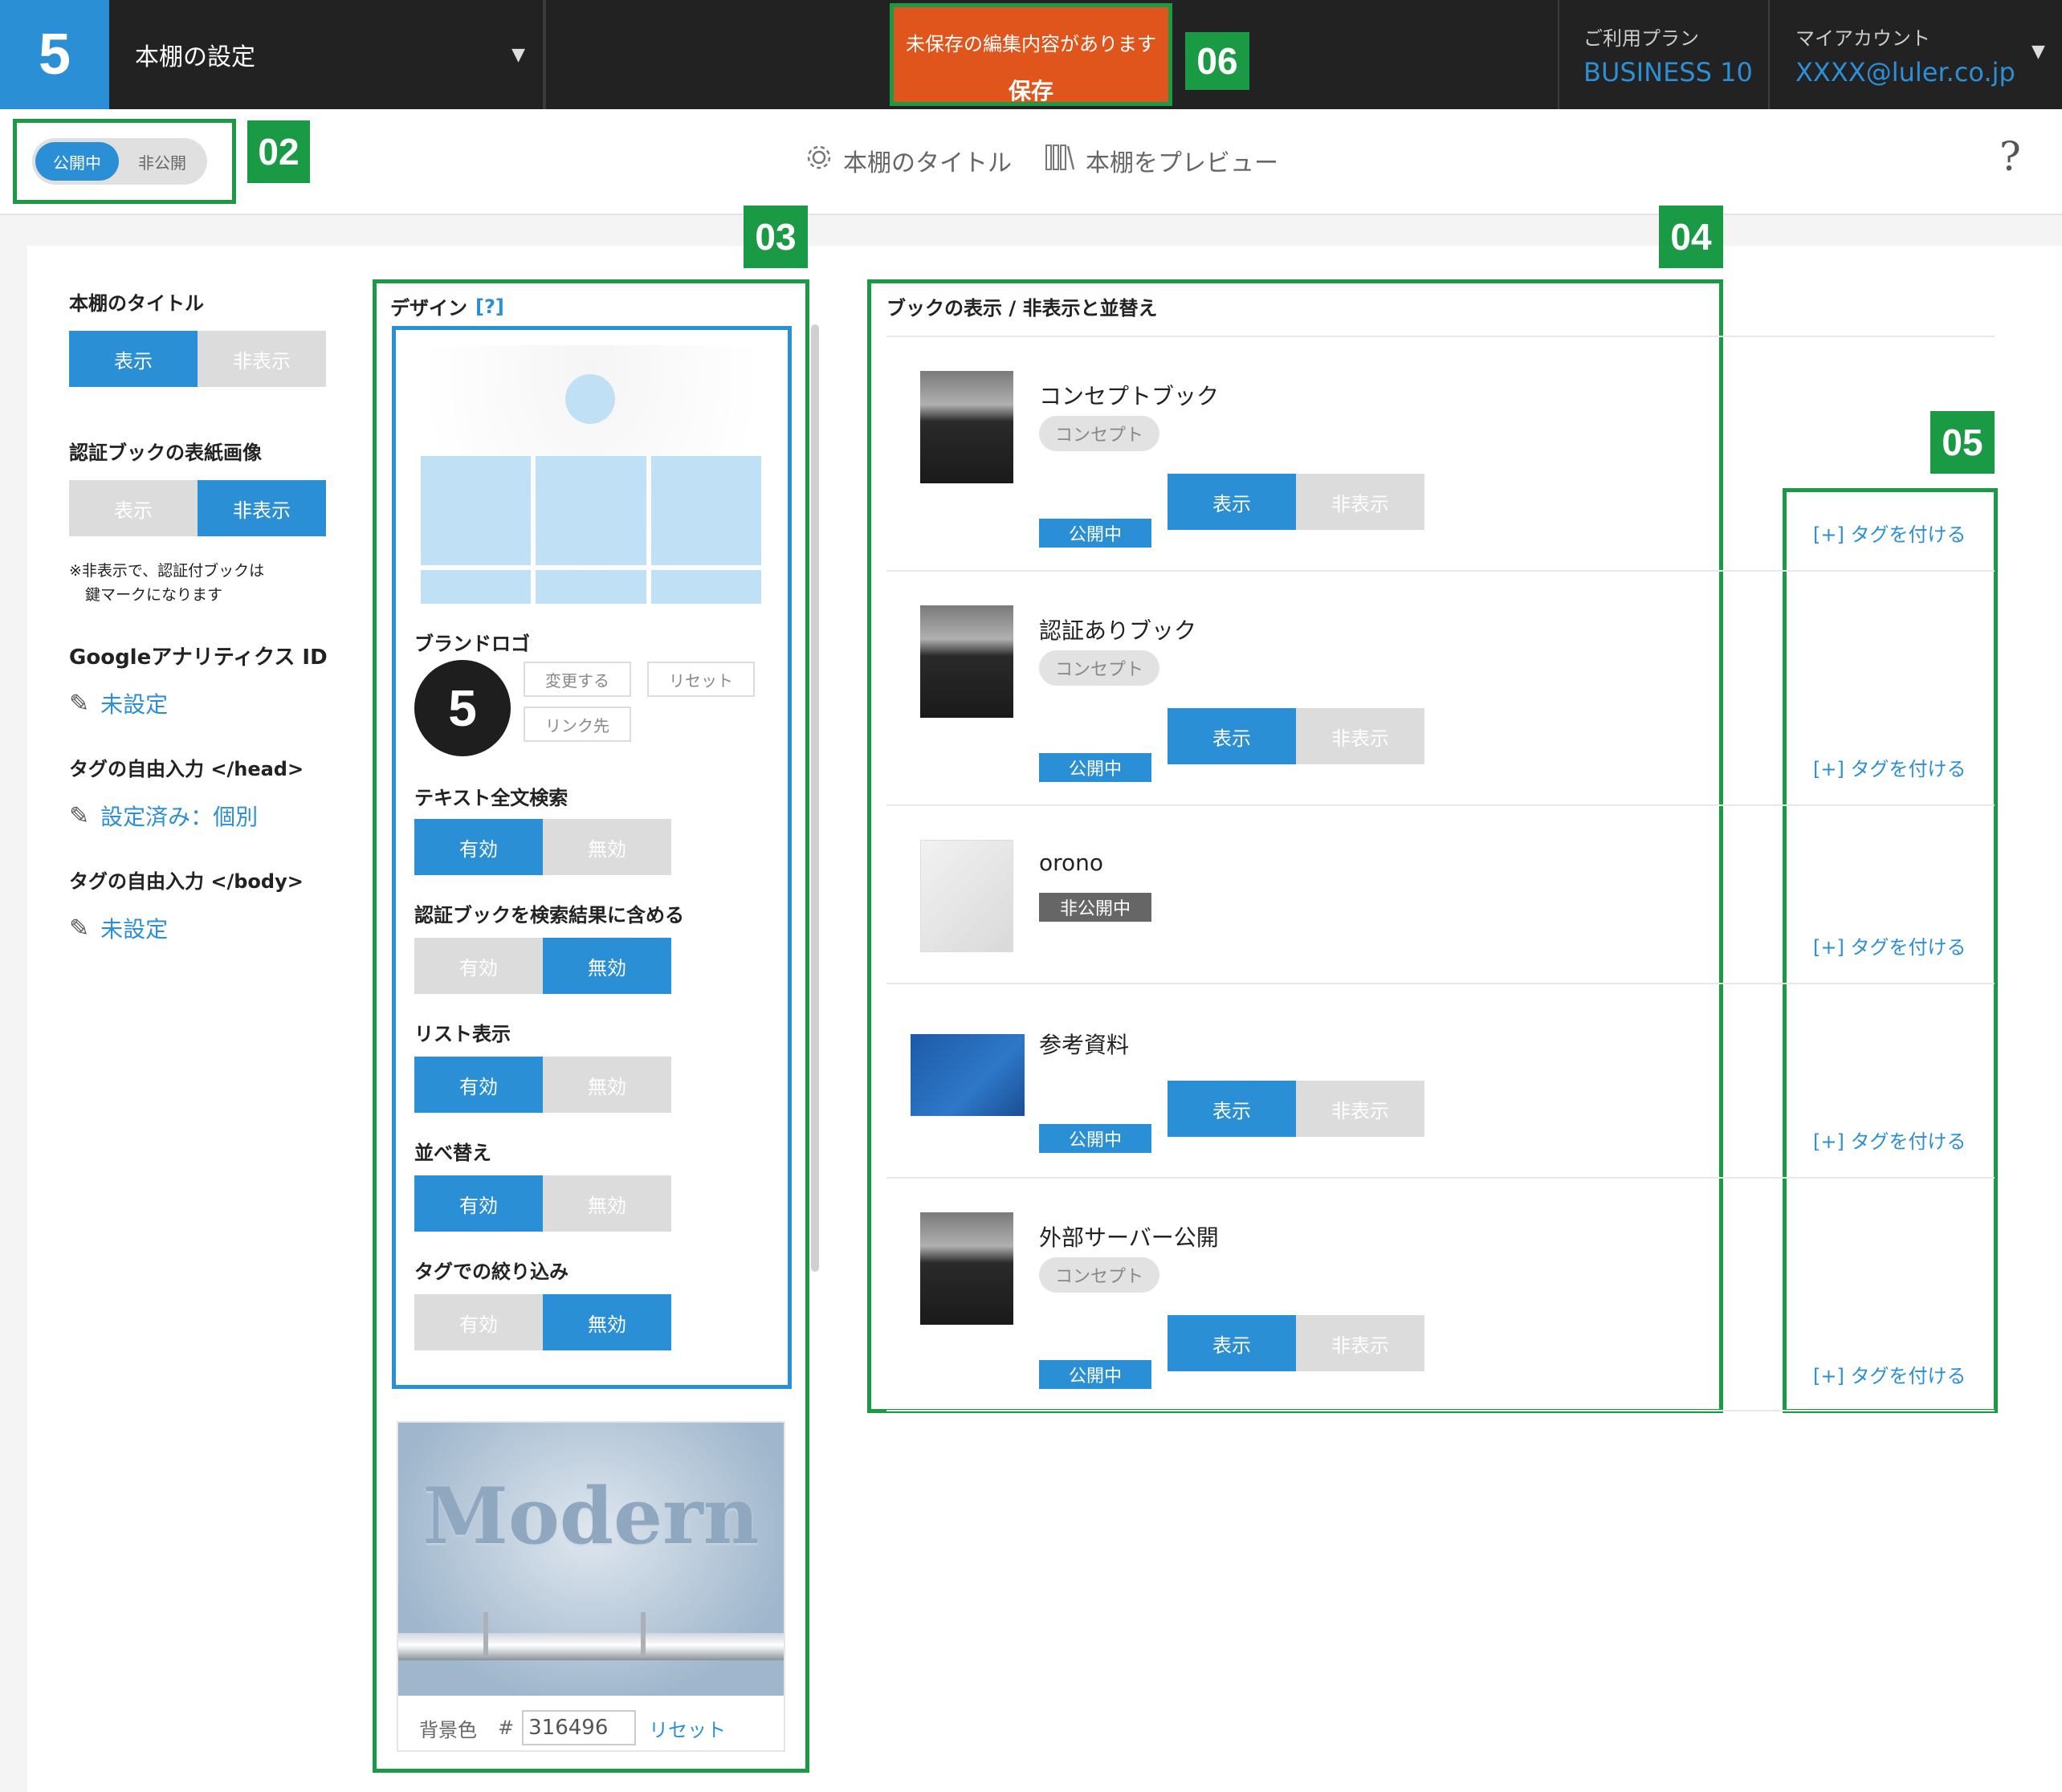  What do you see at coordinates (819, 160) in the screenshot?
I see `gear-icon` at bounding box center [819, 160].